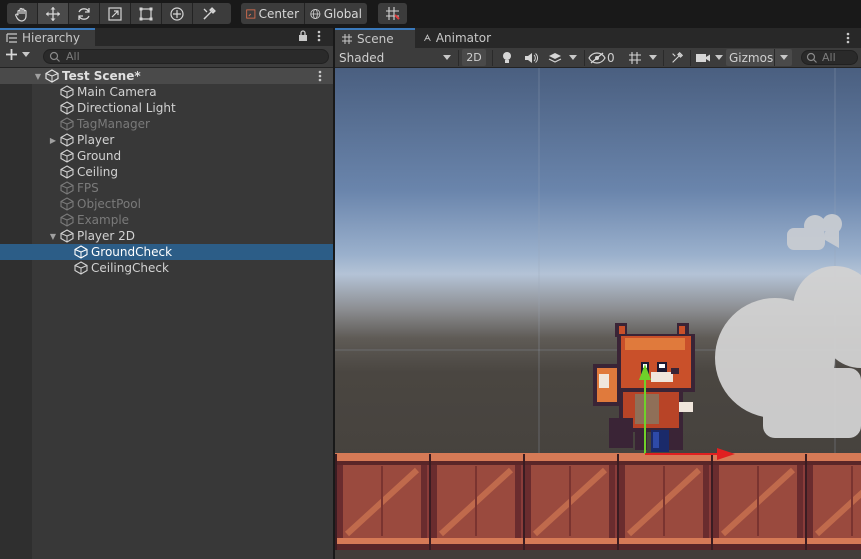  What do you see at coordinates (811, 57) in the screenshot?
I see `search-icon` at bounding box center [811, 57].